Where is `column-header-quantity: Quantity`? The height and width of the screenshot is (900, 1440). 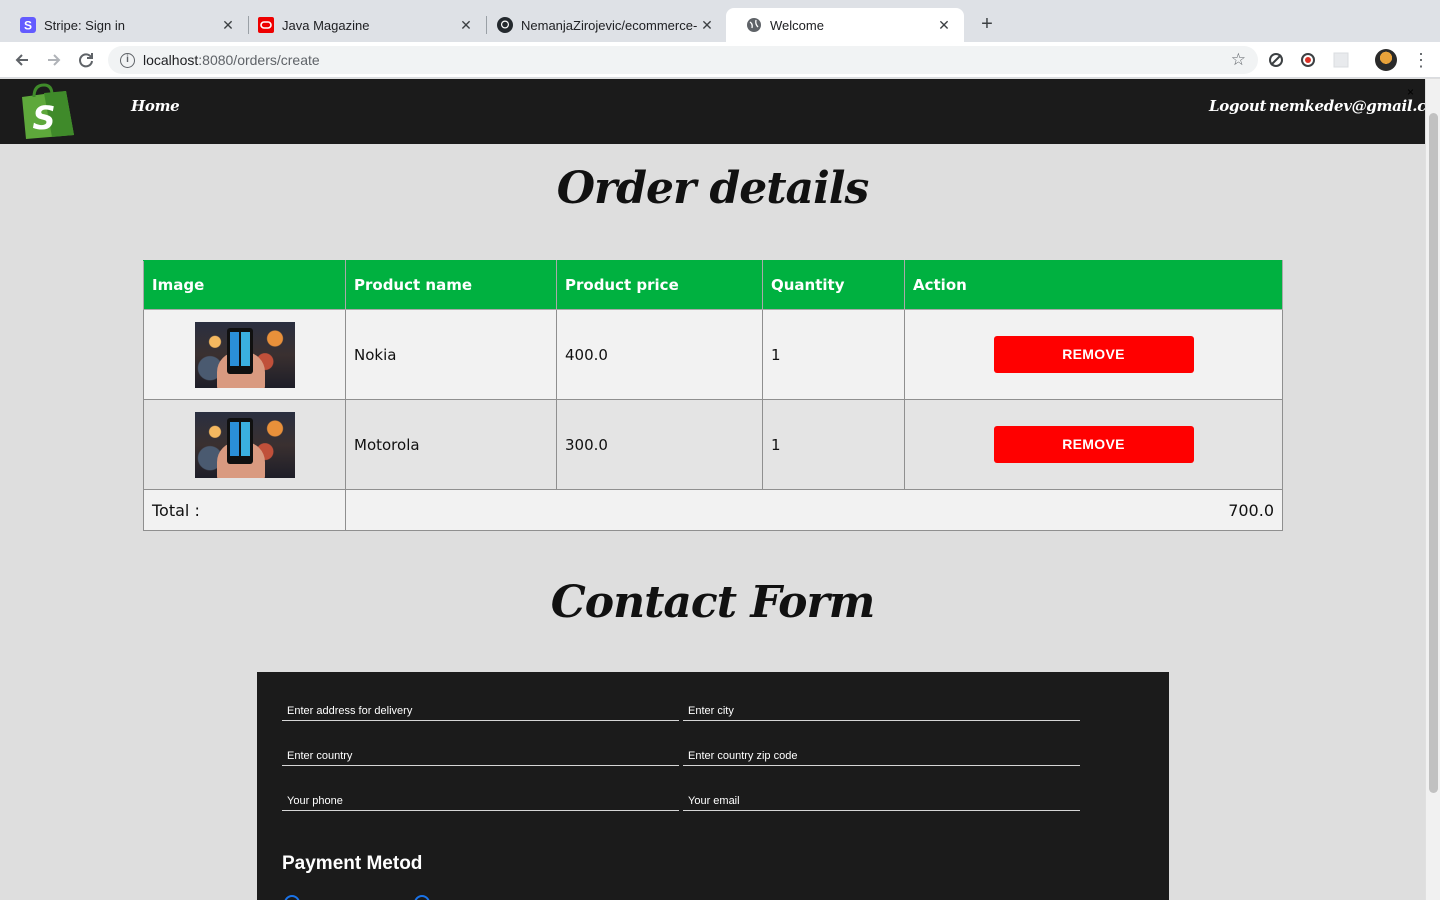
column-header-quantity: Quantity is located at coordinates (833, 285).